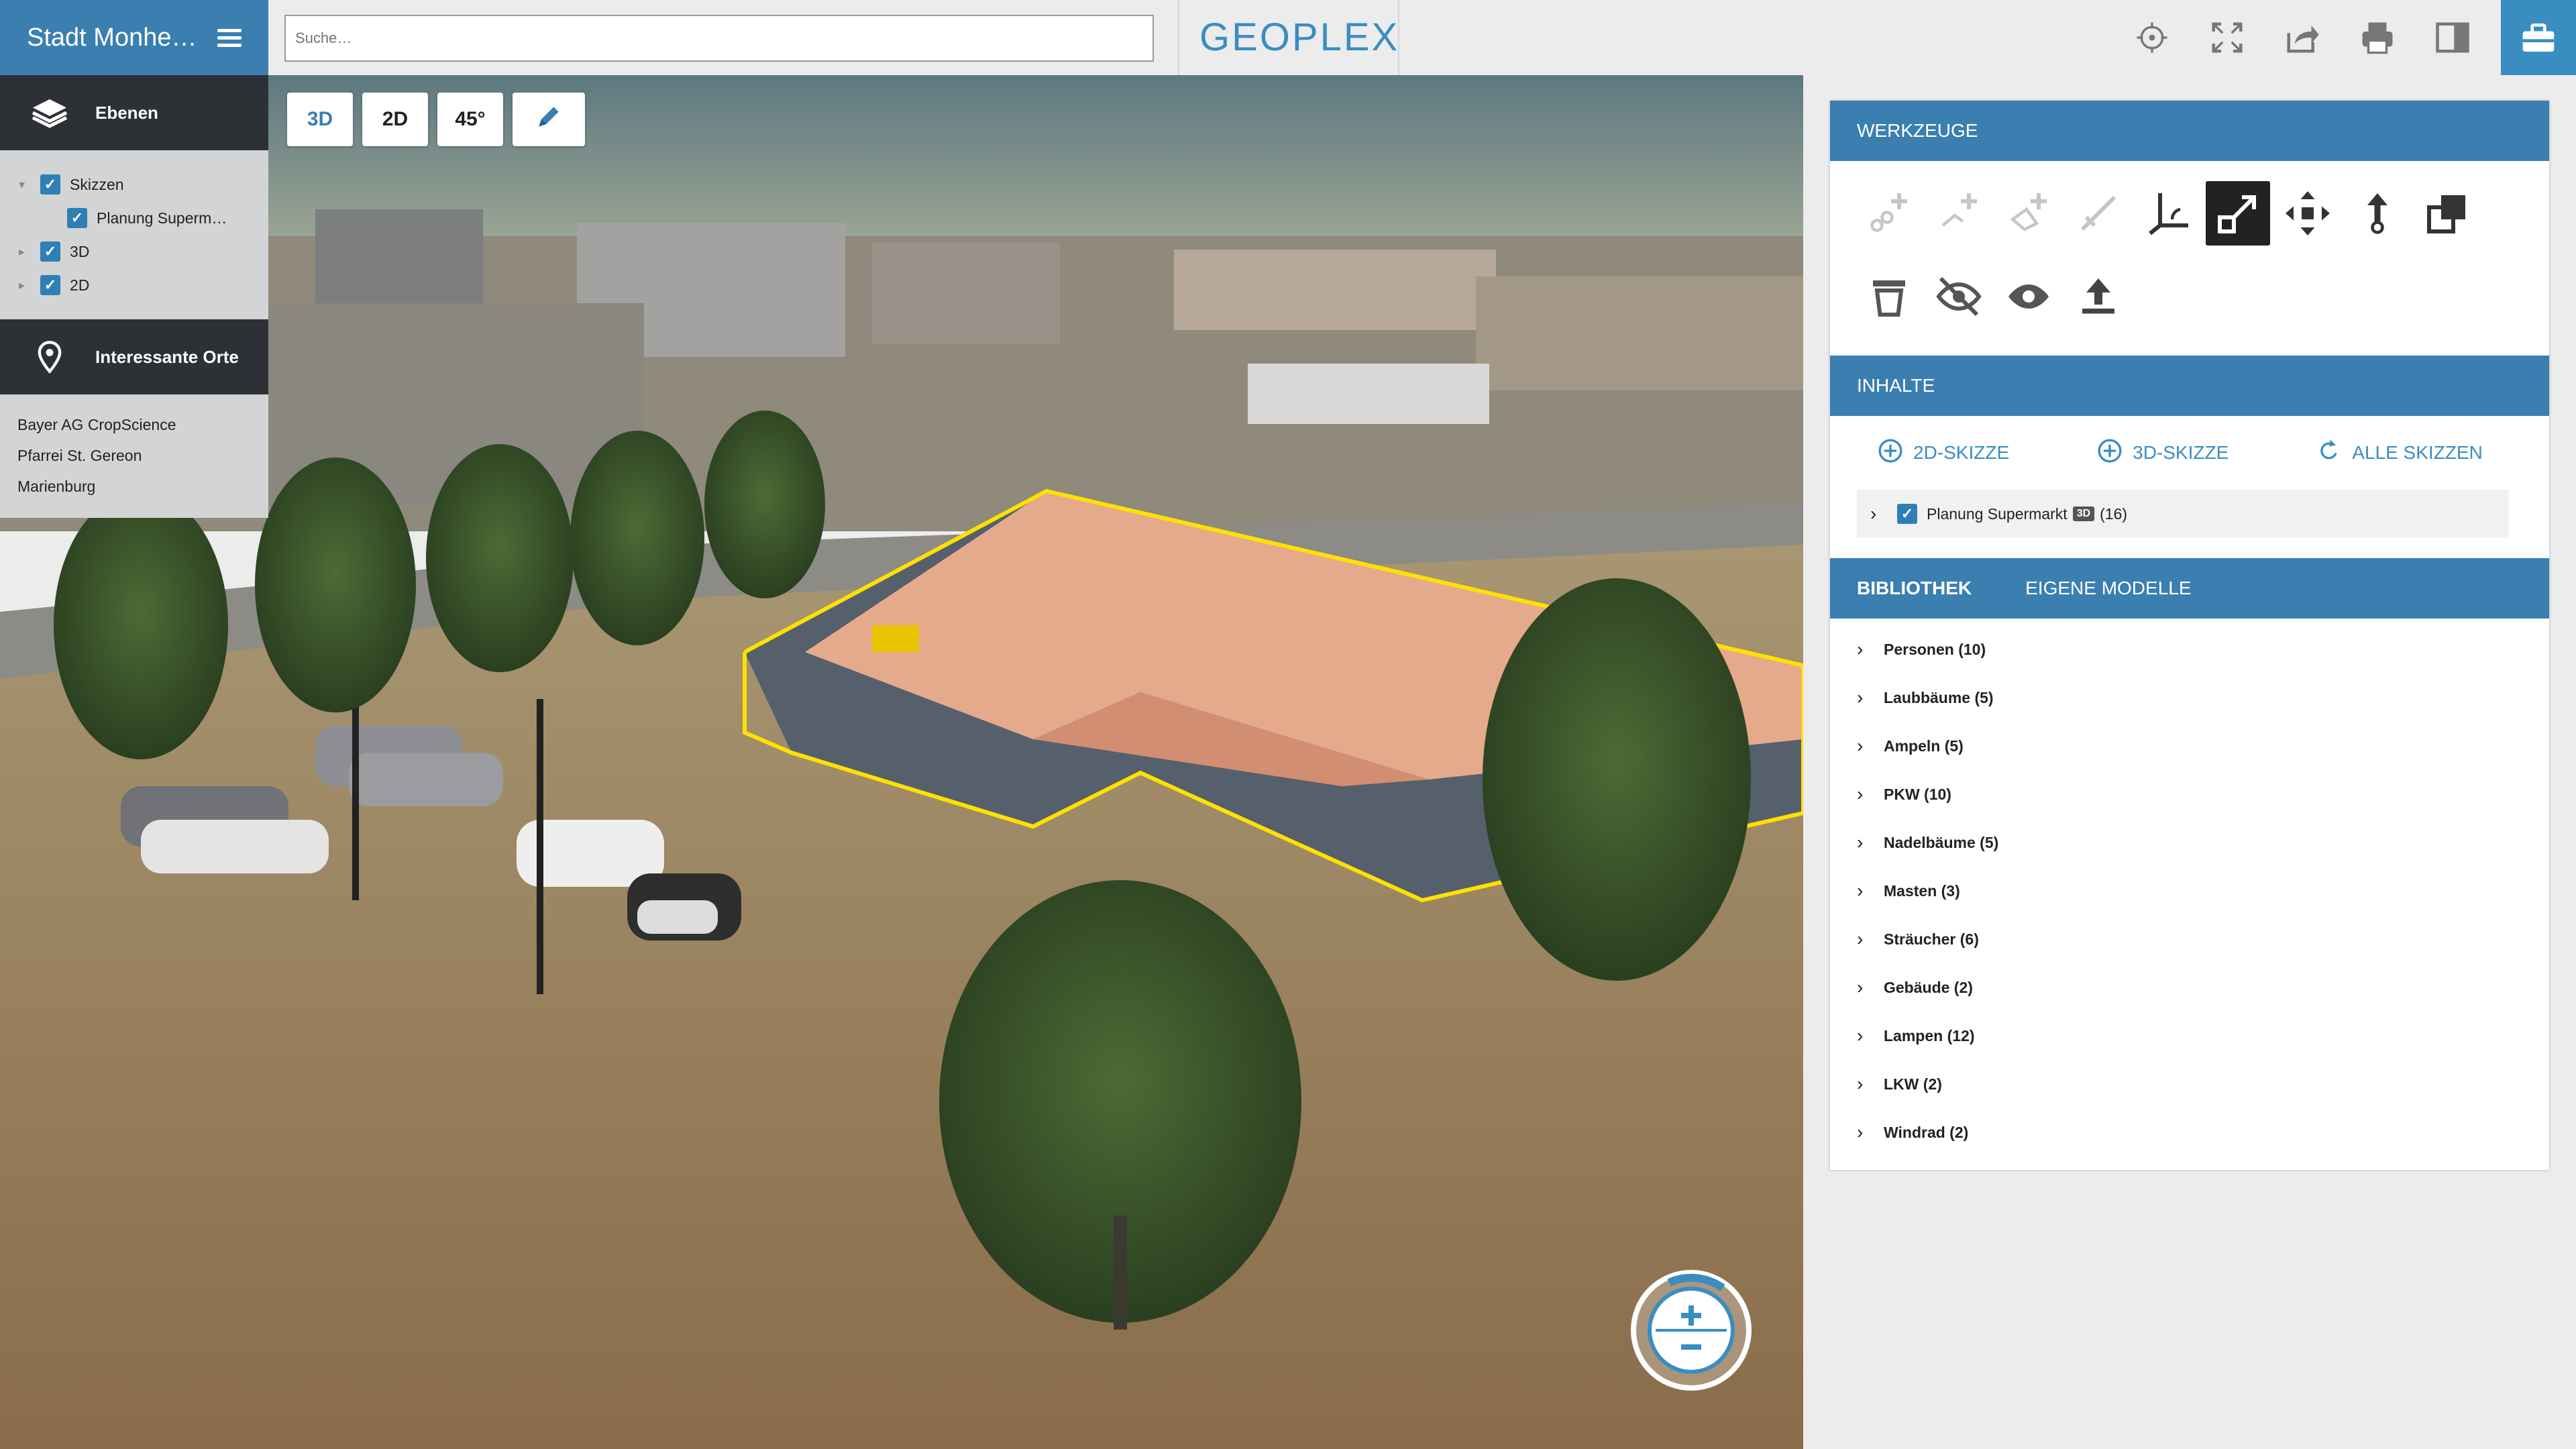 The width and height of the screenshot is (2576, 1449). Describe the element at coordinates (126, 112) in the screenshot. I see `layers-title: Ebenen` at that location.